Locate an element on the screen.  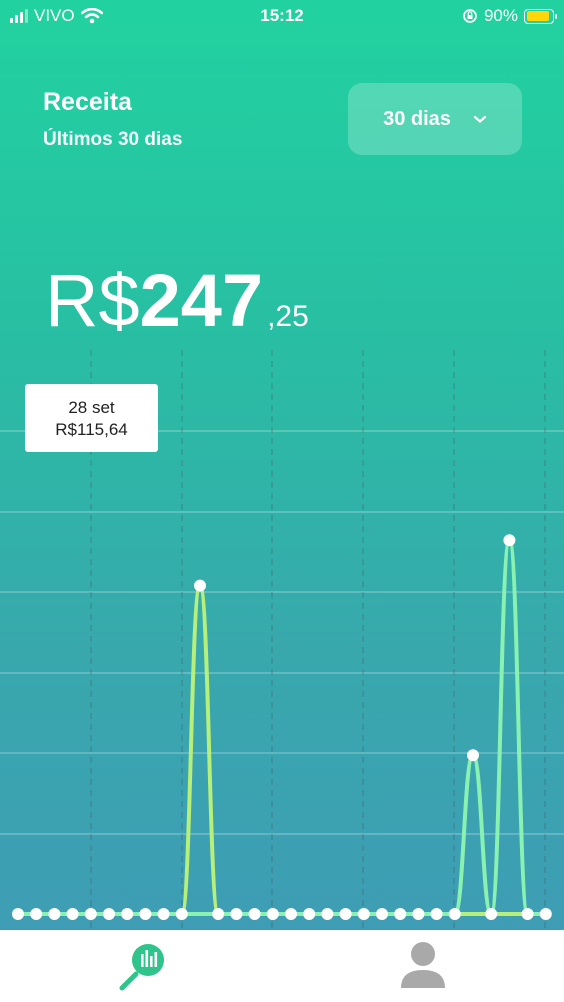
tooltip-date: 28 set is located at coordinates (91, 407).